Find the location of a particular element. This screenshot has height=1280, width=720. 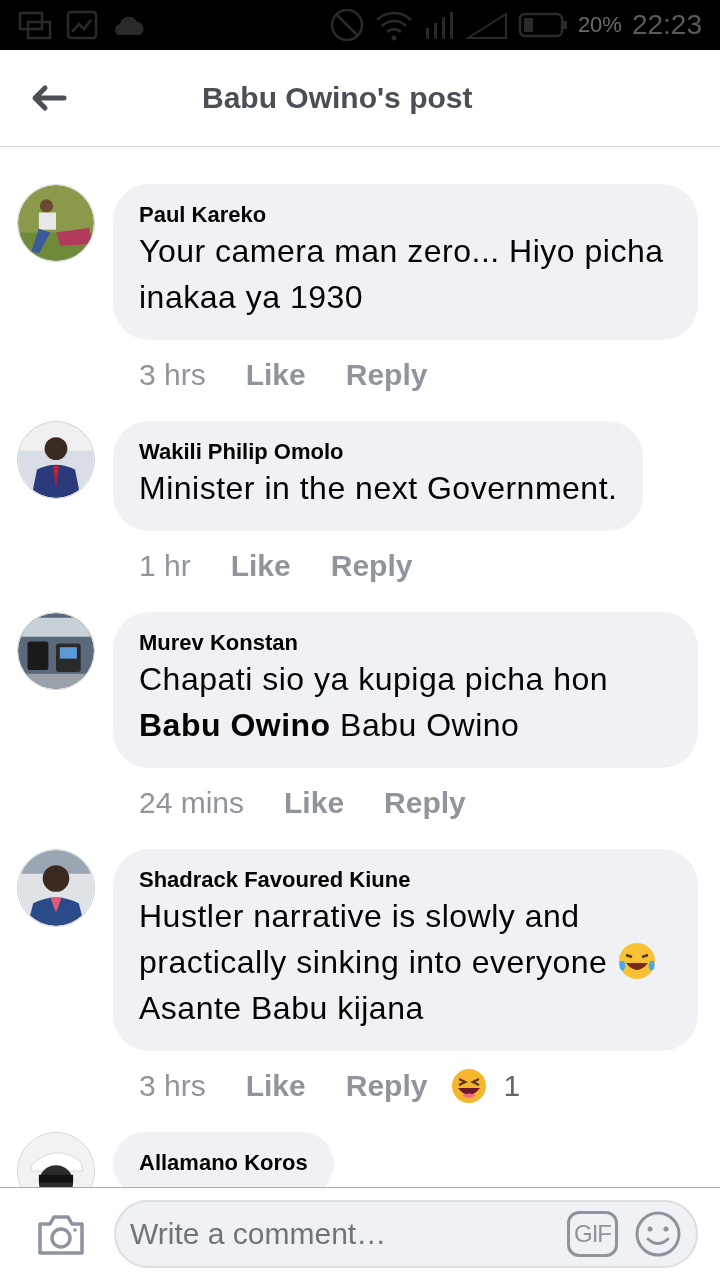

comment-text: Hustler narrative is slowly and practically sinking into everyone Asante Babu kijana is located at coordinates (405, 962).